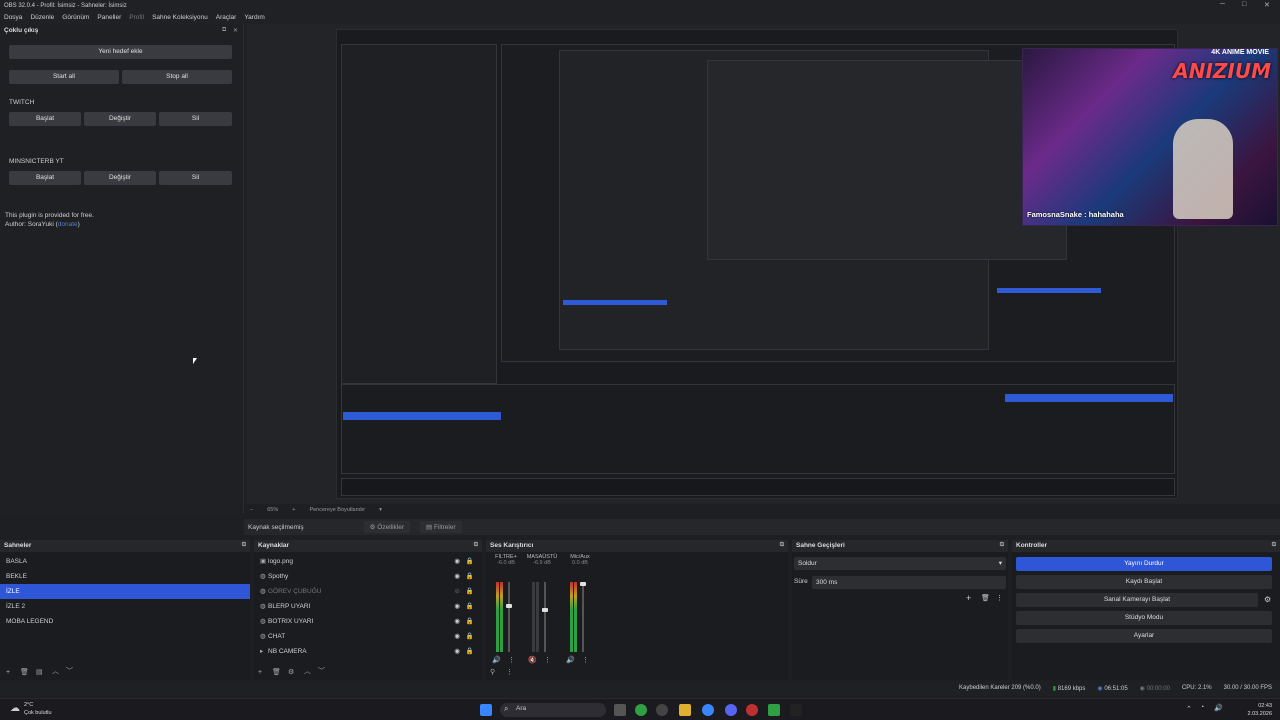 The height and width of the screenshot is (720, 1280). What do you see at coordinates (1144, 618) in the screenshot?
I see `studio-mode-button: Stüdyo Modu` at bounding box center [1144, 618].